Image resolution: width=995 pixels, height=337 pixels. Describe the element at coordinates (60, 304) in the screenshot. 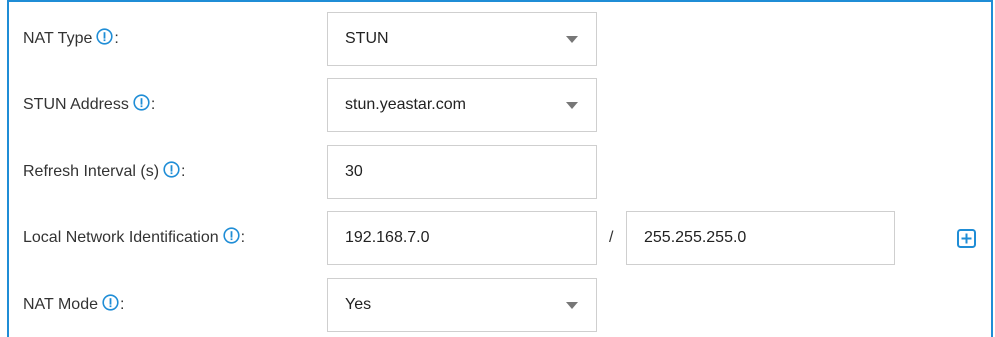

I see `nat-mode-label-text: NAT Mode` at that location.